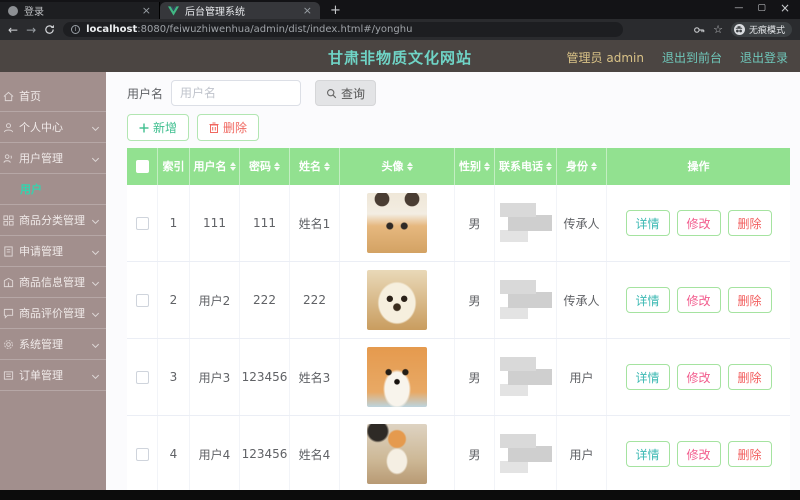 The height and width of the screenshot is (500, 800). Describe the element at coordinates (31, 30) in the screenshot. I see `forward-icon: →` at that location.